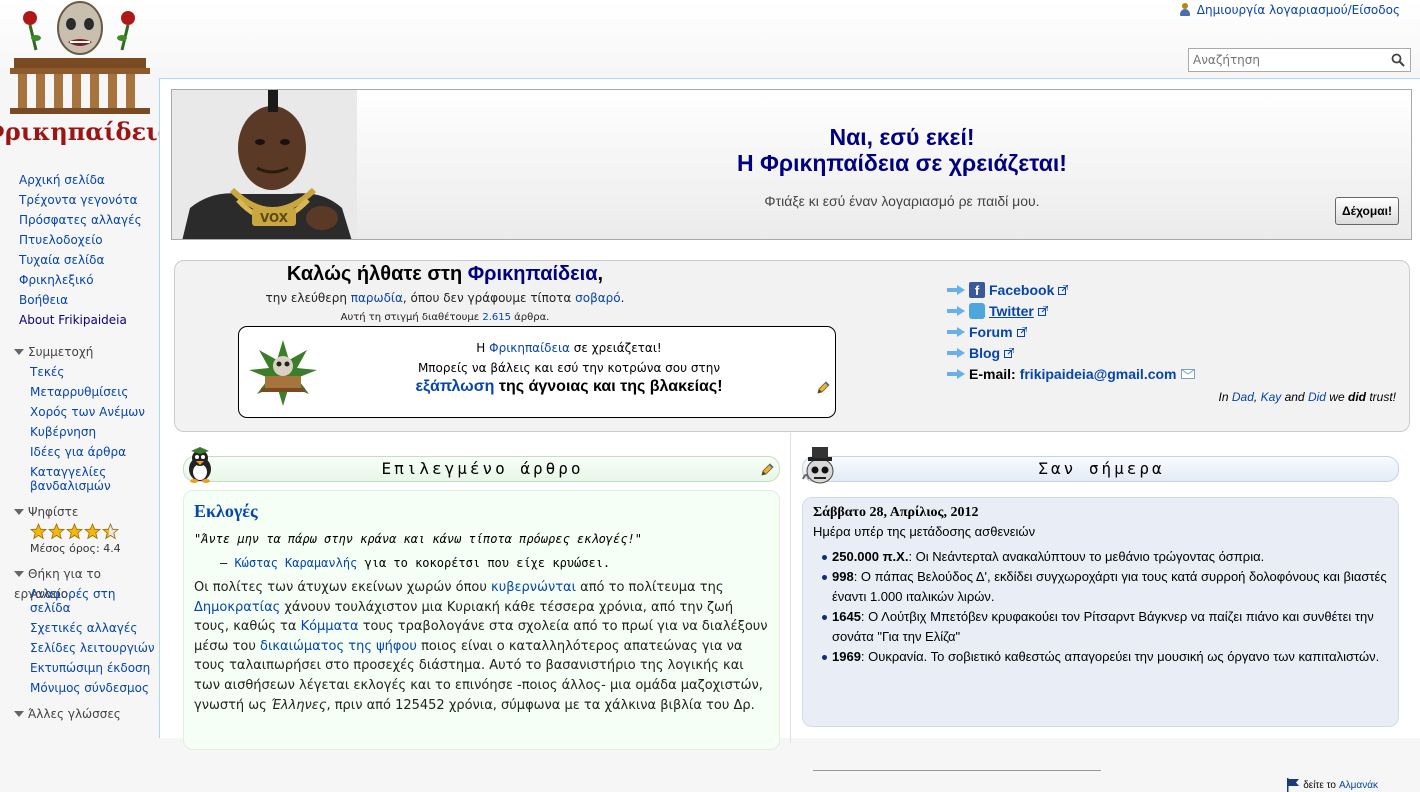  What do you see at coordinates (80, 131) in the screenshot?
I see `svg-text: Φρικηπαίδεια` at bounding box center [80, 131].